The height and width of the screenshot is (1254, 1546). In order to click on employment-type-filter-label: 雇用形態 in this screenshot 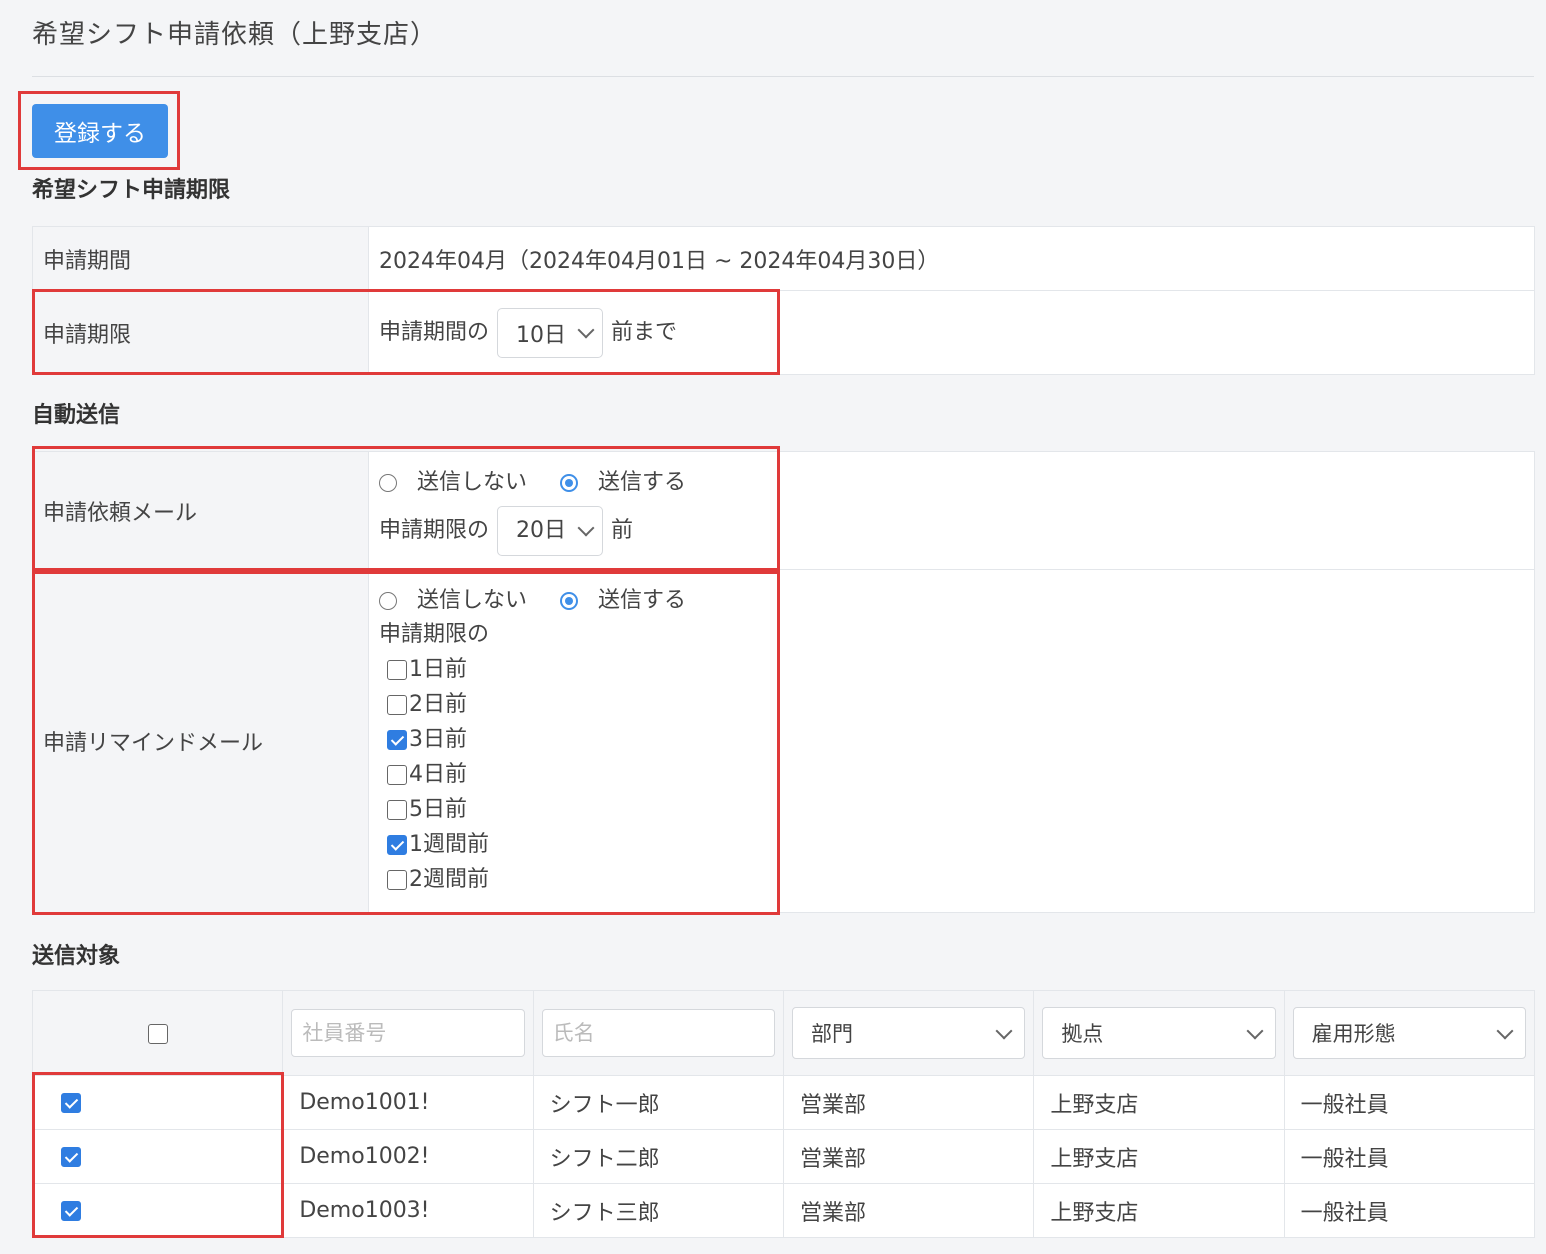, I will do `click(1353, 1034)`.